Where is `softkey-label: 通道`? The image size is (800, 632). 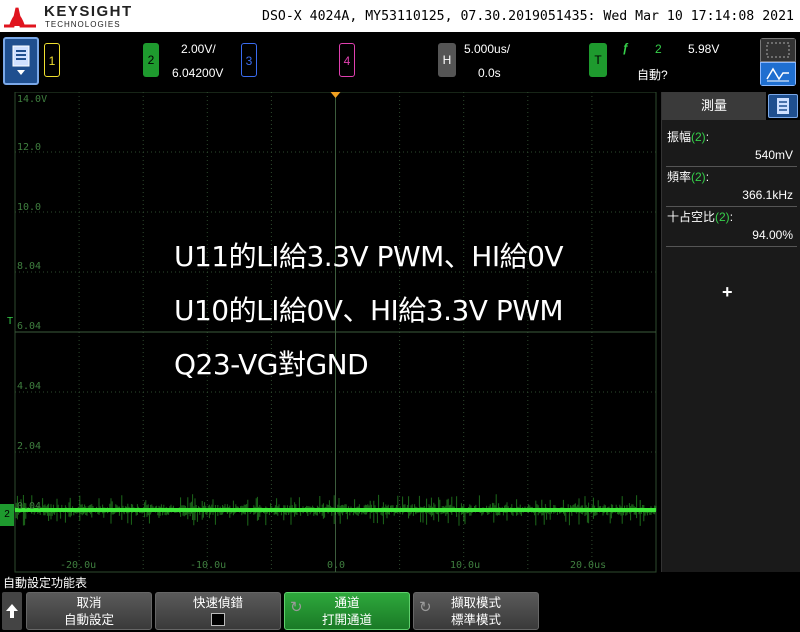
softkey-label: 通道 is located at coordinates (347, 603).